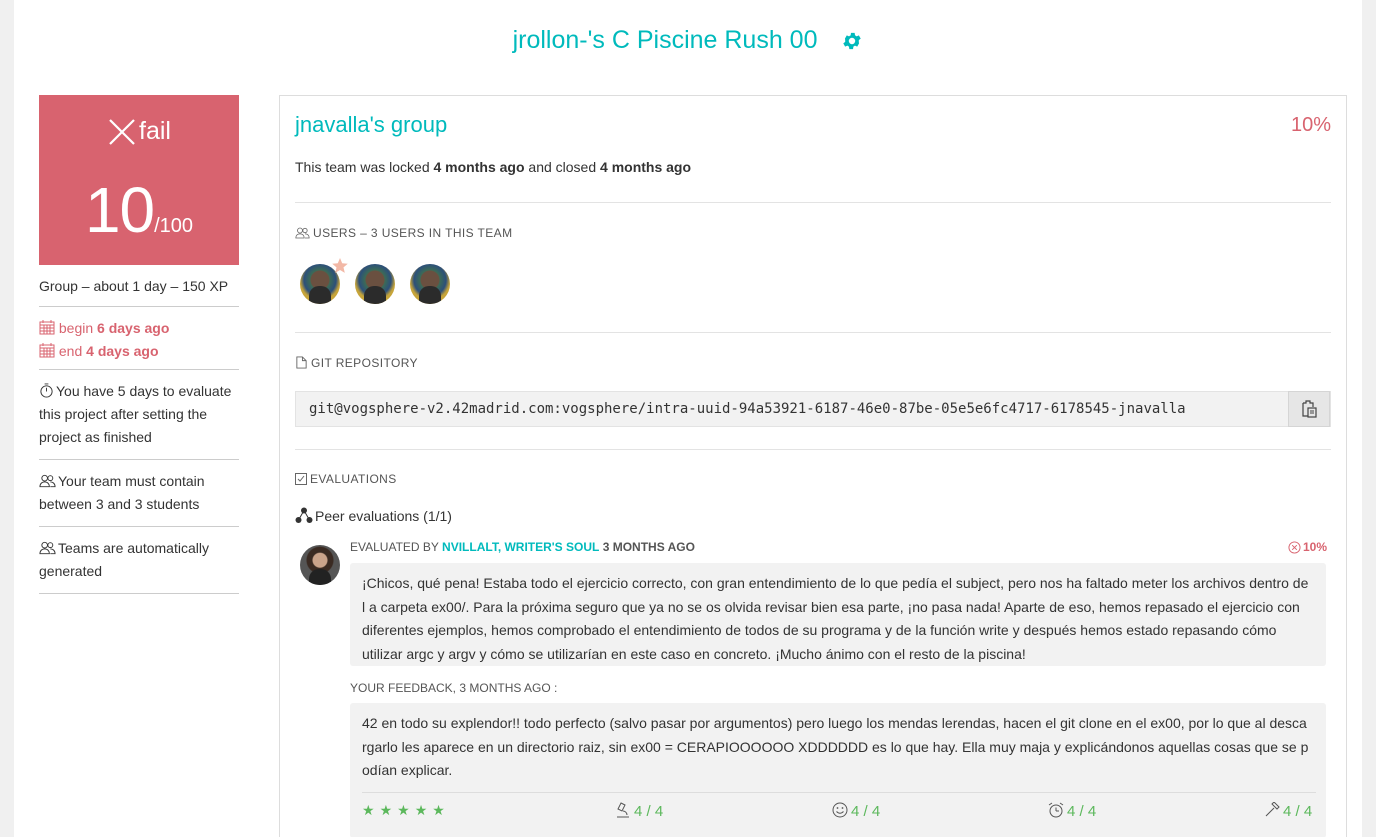 The image size is (1376, 837). What do you see at coordinates (133, 328) in the screenshot?
I see `begin-value: 6 days ago` at bounding box center [133, 328].